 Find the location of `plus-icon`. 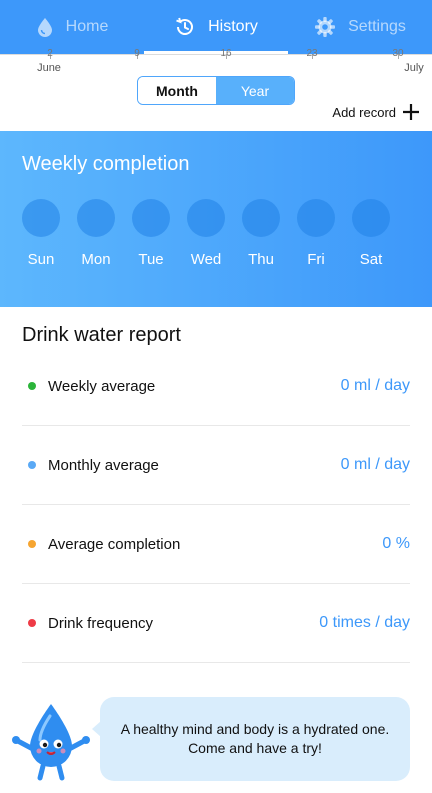

plus-icon is located at coordinates (411, 112).